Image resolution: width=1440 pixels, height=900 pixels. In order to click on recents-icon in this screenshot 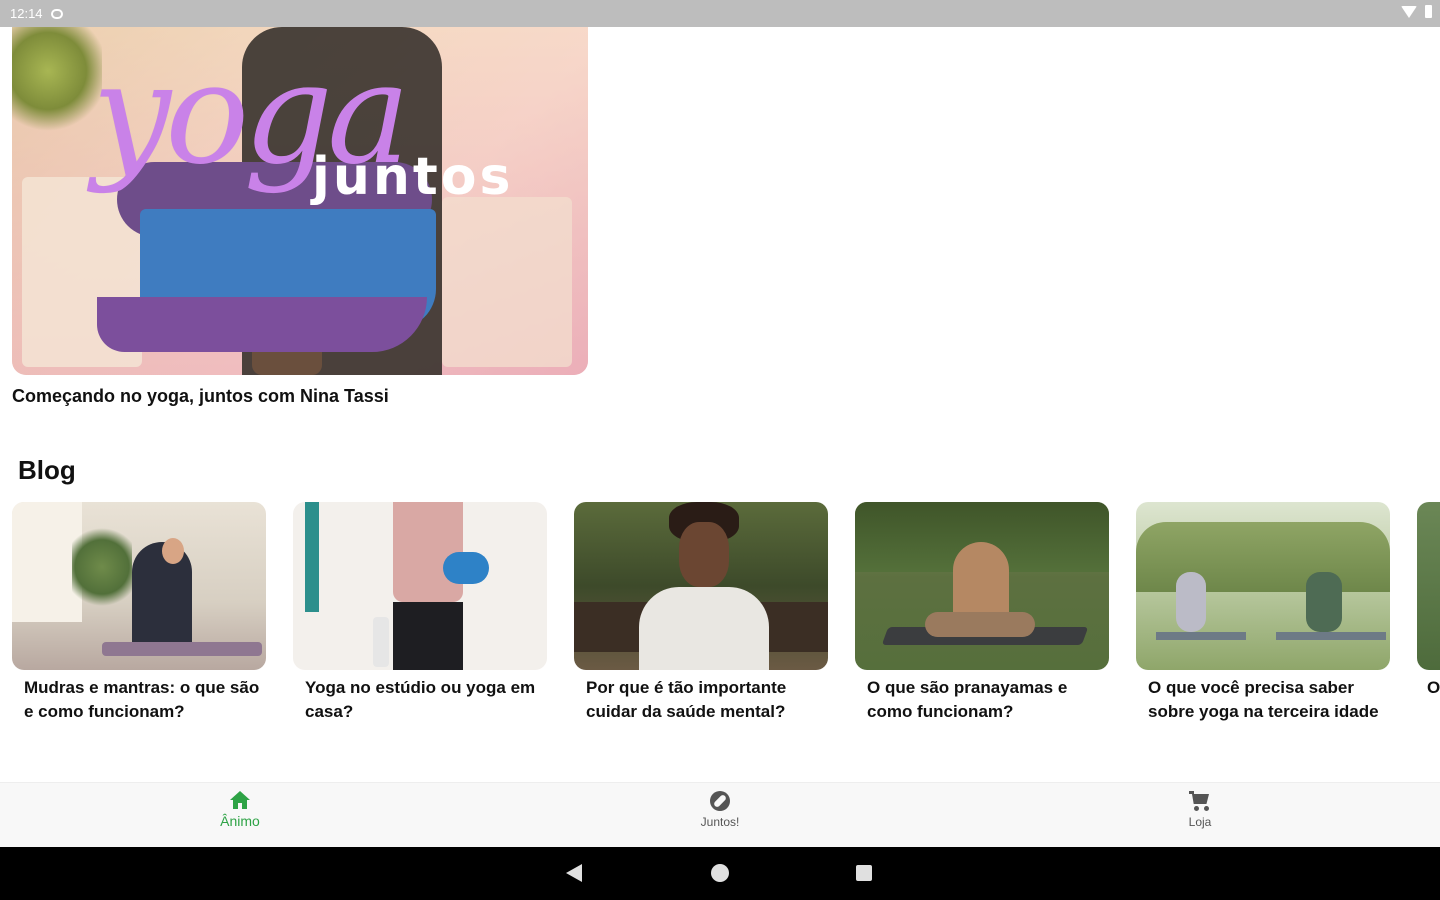, I will do `click(864, 873)`.